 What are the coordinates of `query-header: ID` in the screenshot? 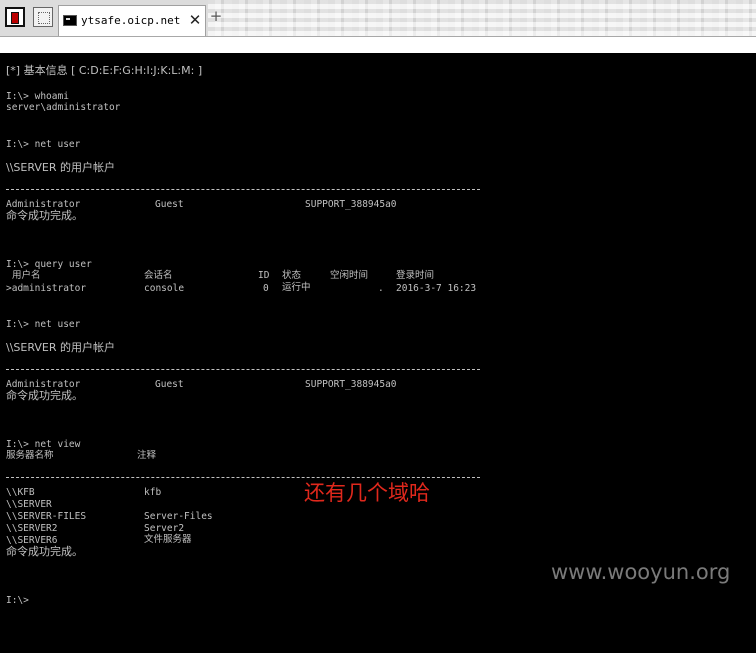 It's located at (264, 275).